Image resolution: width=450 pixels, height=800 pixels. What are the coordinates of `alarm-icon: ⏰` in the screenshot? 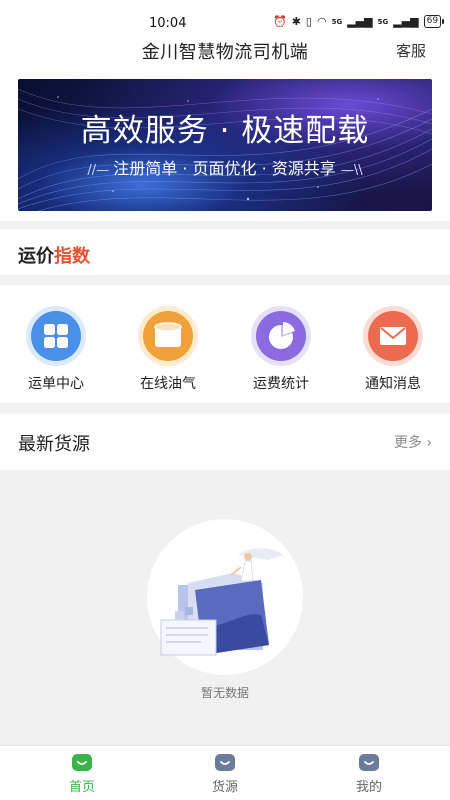 It's located at (280, 21).